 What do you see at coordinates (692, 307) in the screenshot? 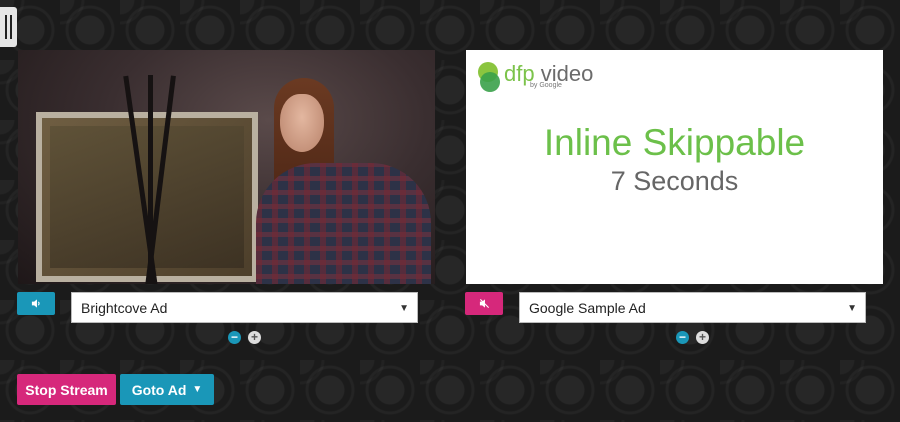
I see `right-ad-select: Google Sample Ad ▼` at bounding box center [692, 307].